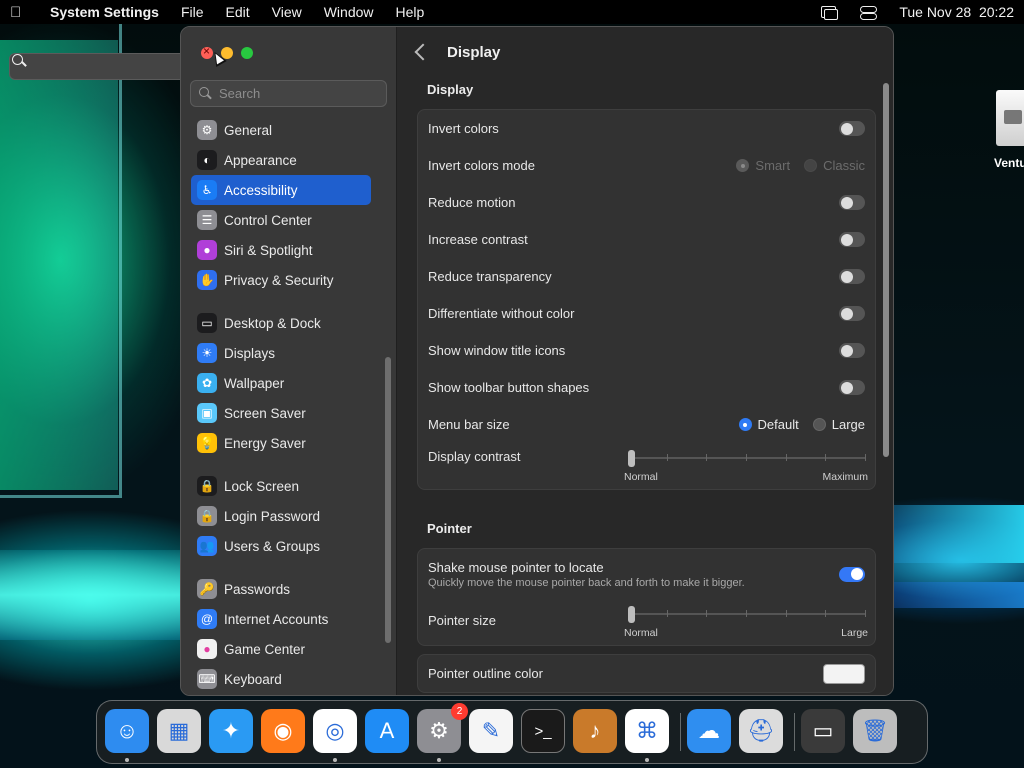 The image size is (1024, 768). What do you see at coordinates (852, 276) in the screenshot?
I see `reduce-transparency-toggle` at bounding box center [852, 276].